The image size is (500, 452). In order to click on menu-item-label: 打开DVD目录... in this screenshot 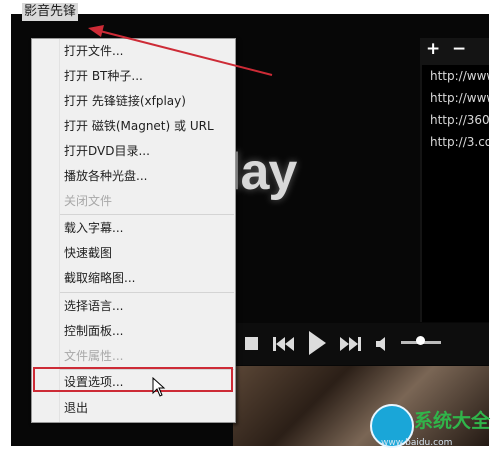, I will do `click(107, 151)`.